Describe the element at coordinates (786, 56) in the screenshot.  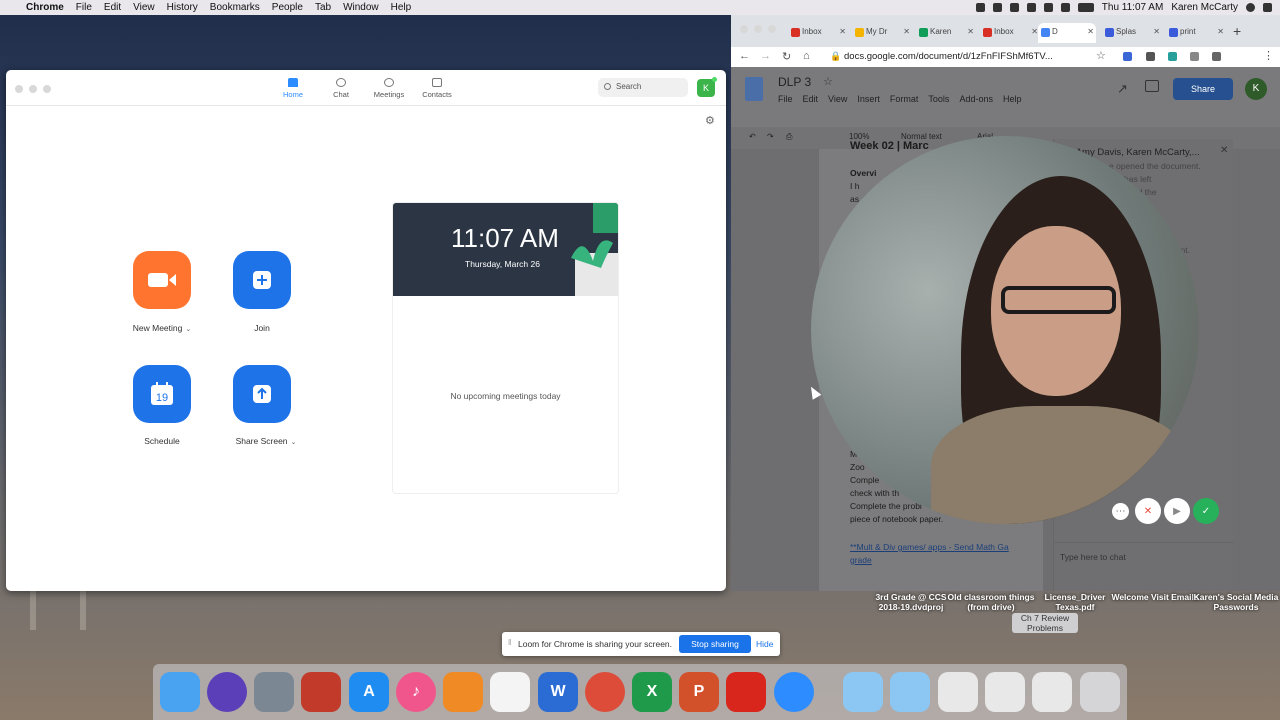
I see `reload-icon: ↻` at that location.